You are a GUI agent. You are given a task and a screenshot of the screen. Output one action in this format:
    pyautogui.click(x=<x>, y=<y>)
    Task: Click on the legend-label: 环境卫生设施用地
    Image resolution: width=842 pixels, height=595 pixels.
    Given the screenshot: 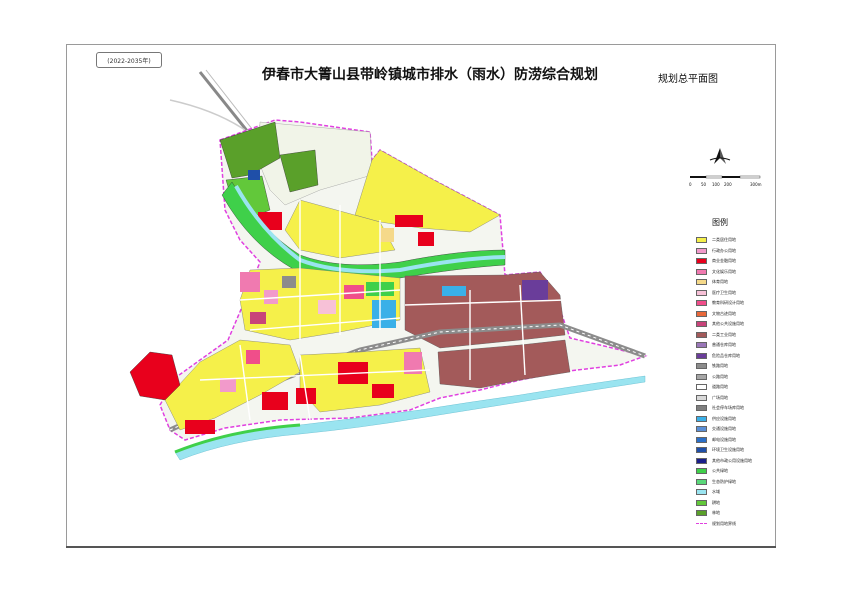 What is the action you would take?
    pyautogui.click(x=728, y=450)
    